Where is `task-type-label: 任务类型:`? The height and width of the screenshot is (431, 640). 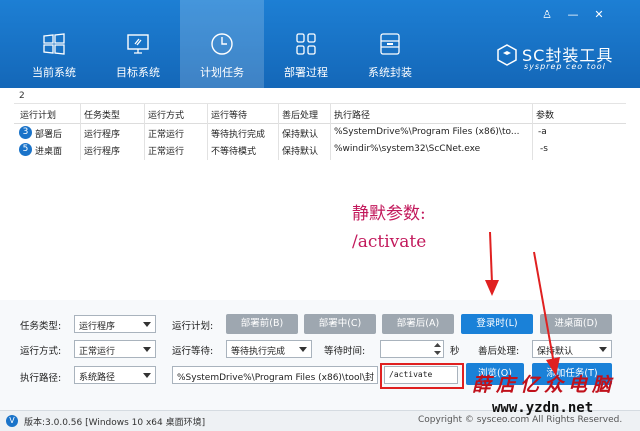
task-type-label: 任务类型: is located at coordinates (41, 326).